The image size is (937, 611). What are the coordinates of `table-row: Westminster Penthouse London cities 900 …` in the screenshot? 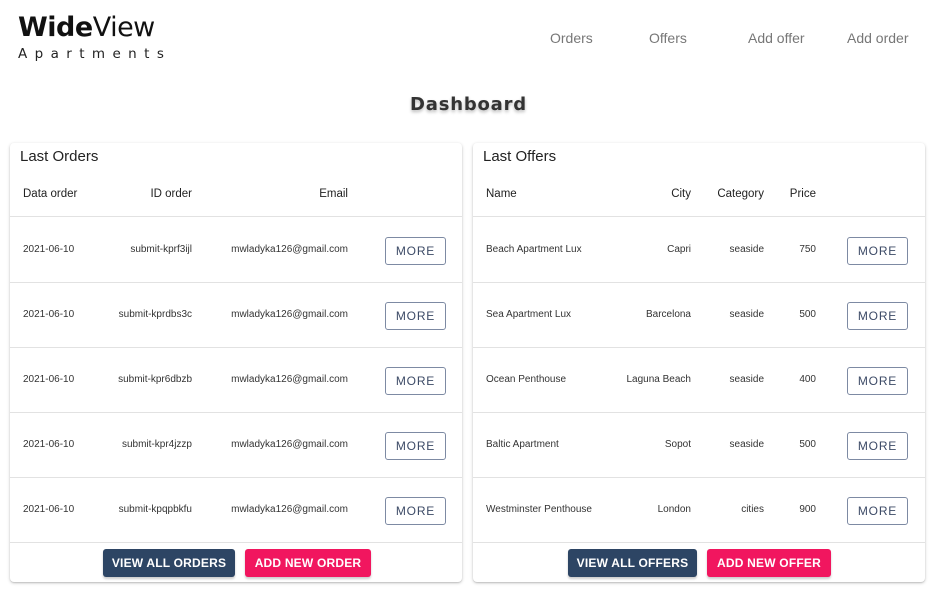 It's located at (699, 510).